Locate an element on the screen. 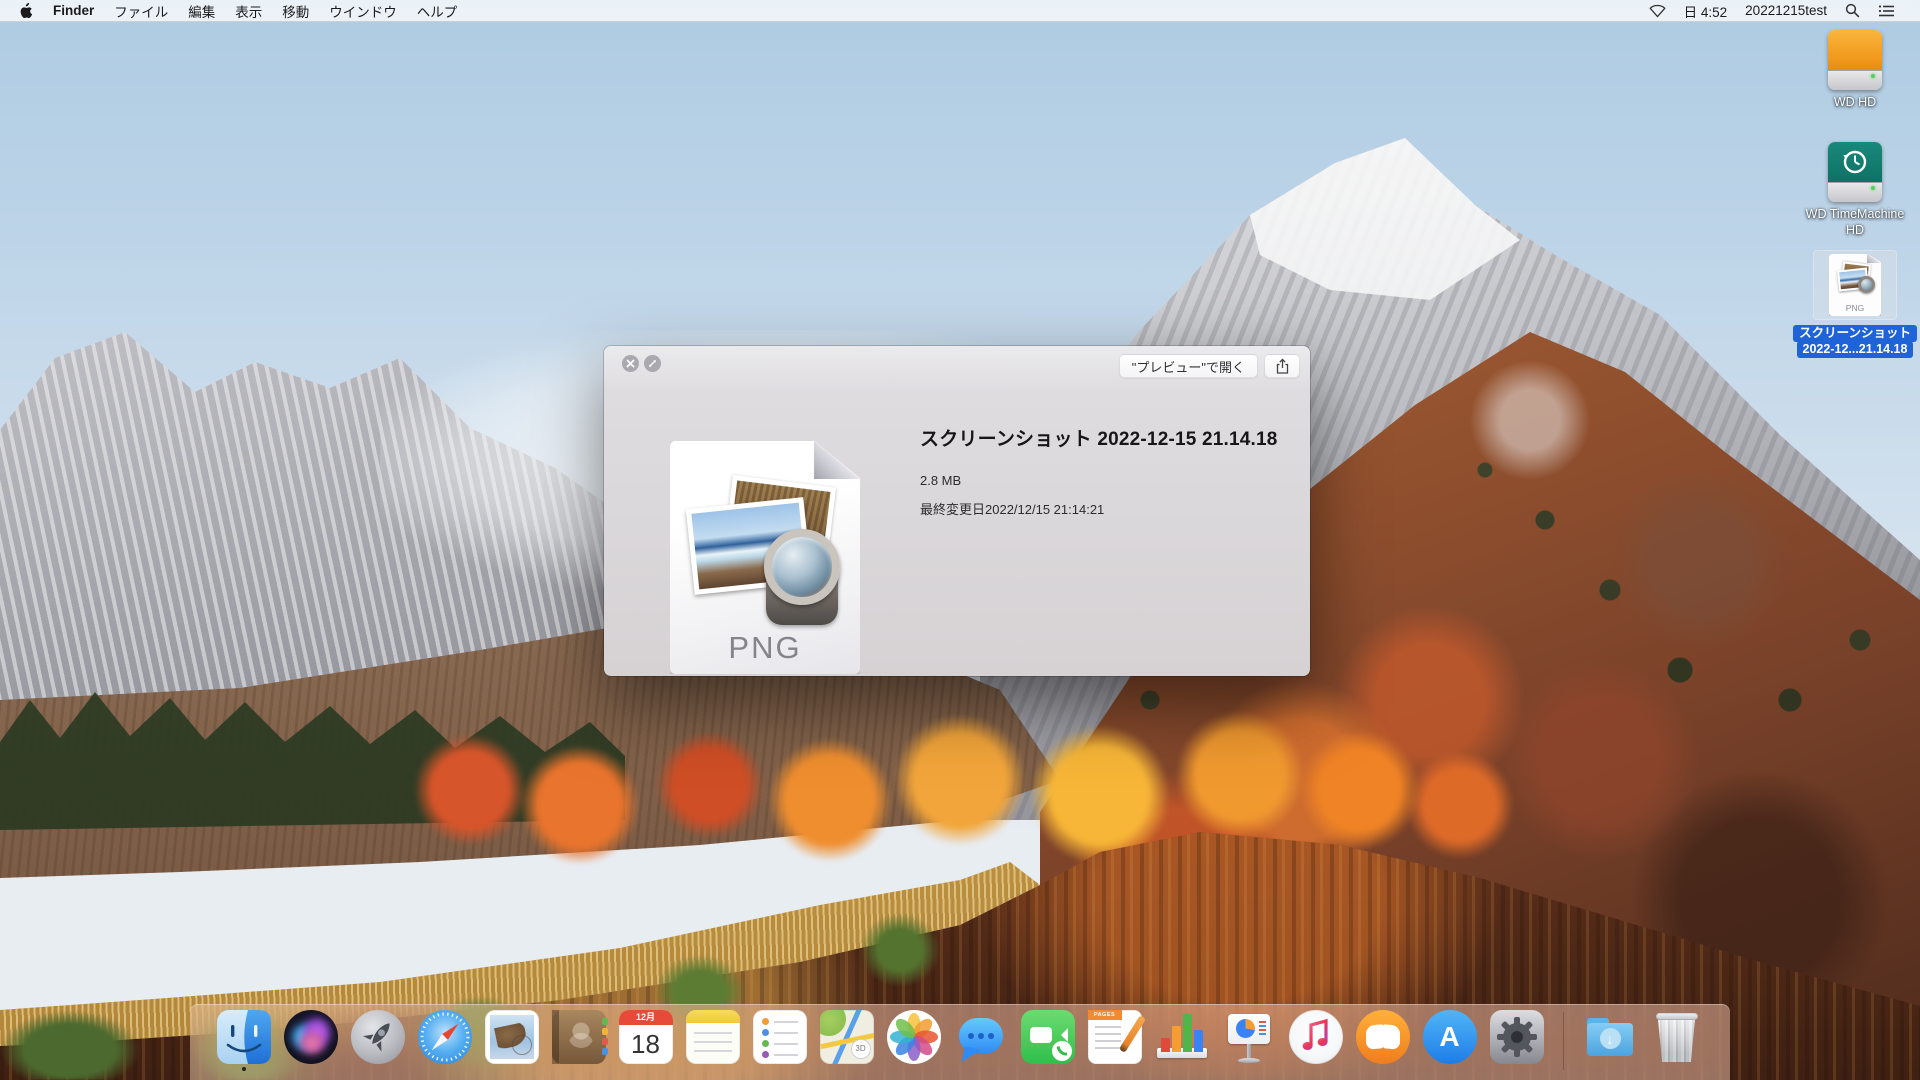 Image resolution: width=1920 pixels, height=1080 pixels. app-store-letter: A is located at coordinates (1449, 1036).